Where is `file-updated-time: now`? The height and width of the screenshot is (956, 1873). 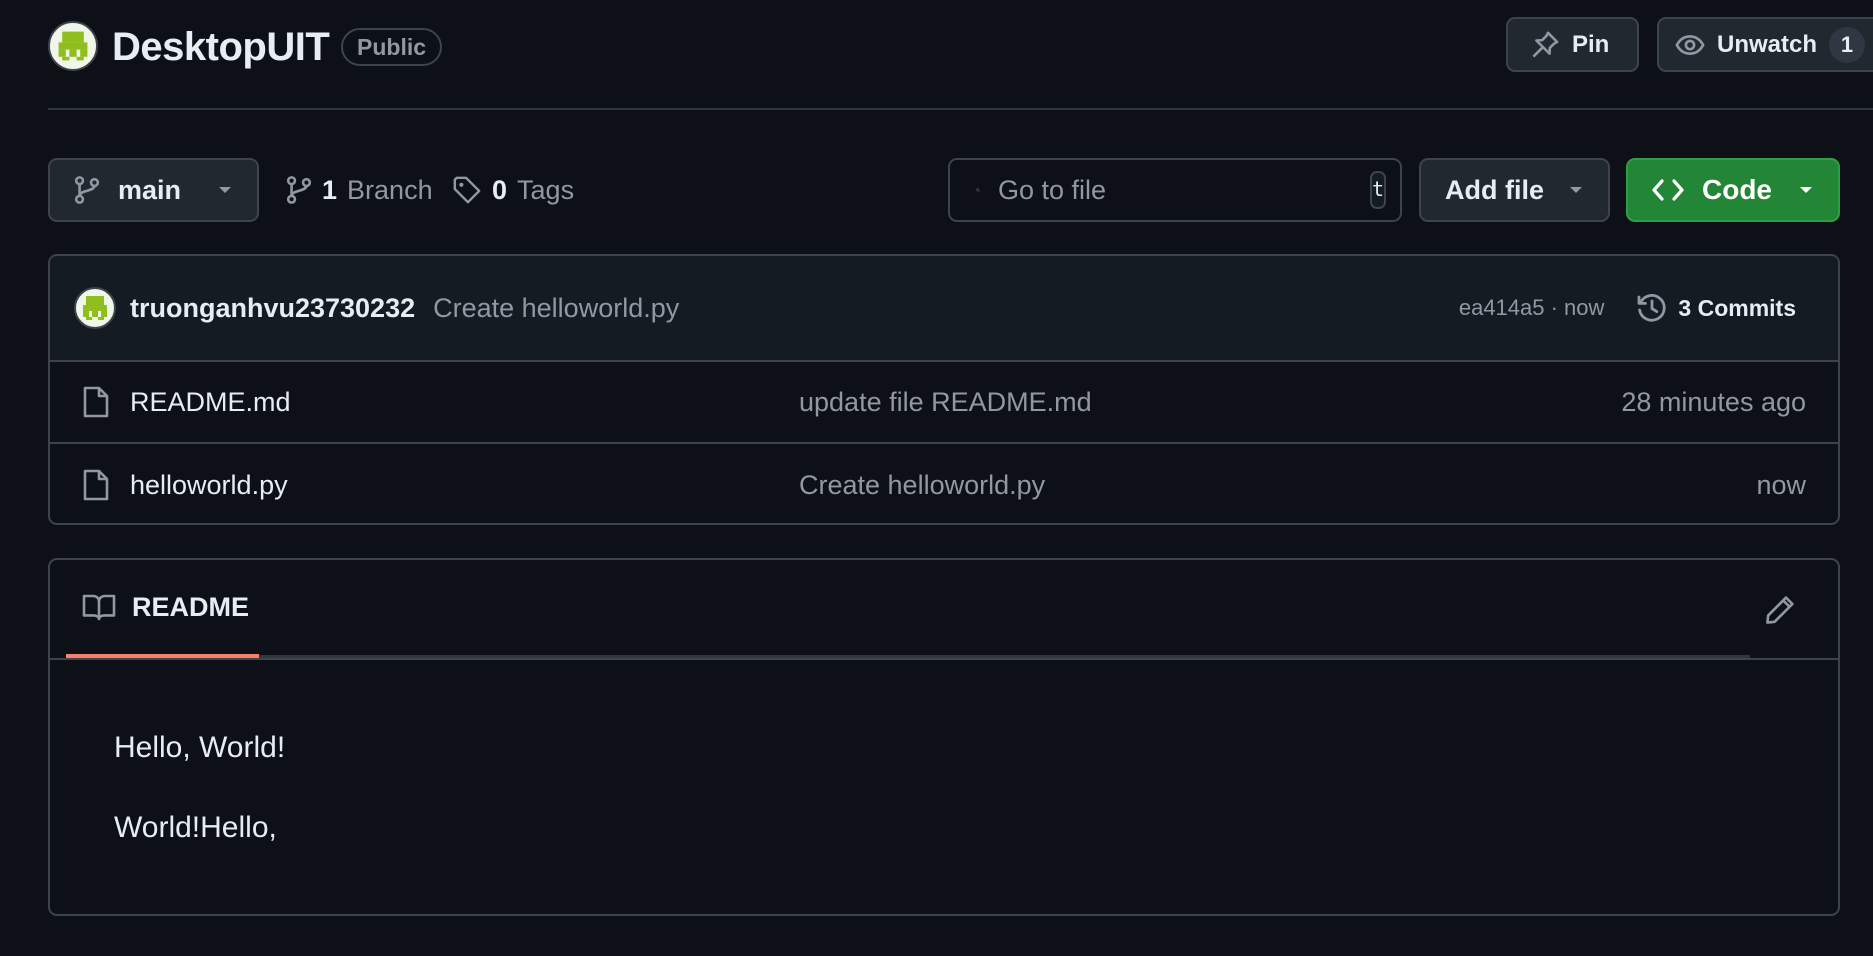 file-updated-time: now is located at coordinates (1781, 484).